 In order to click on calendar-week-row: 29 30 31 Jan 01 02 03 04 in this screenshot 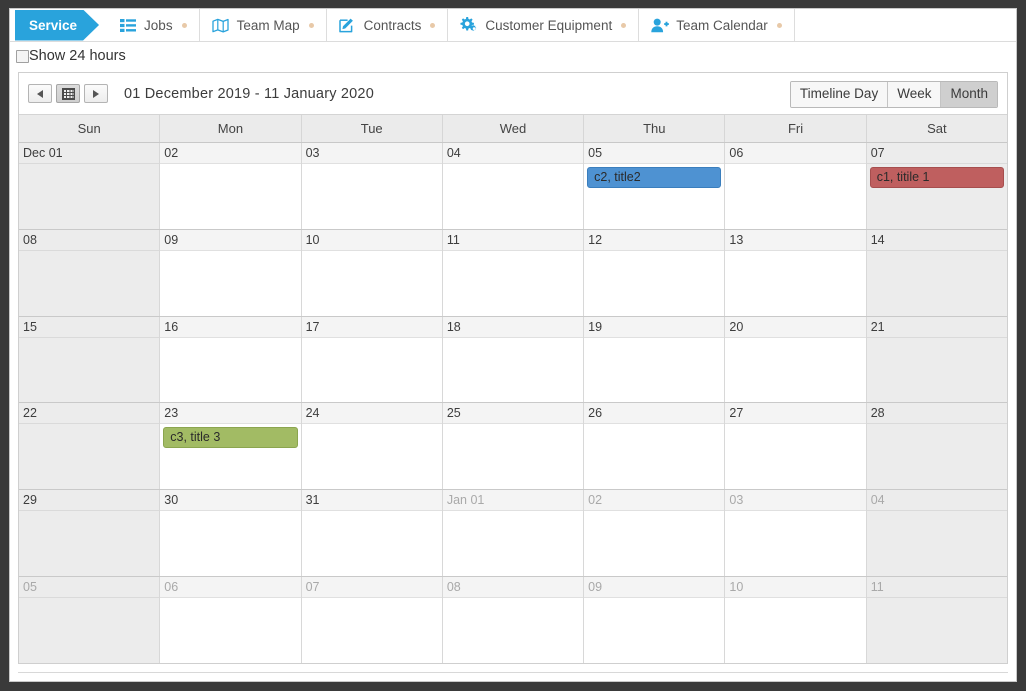, I will do `click(513, 534)`.